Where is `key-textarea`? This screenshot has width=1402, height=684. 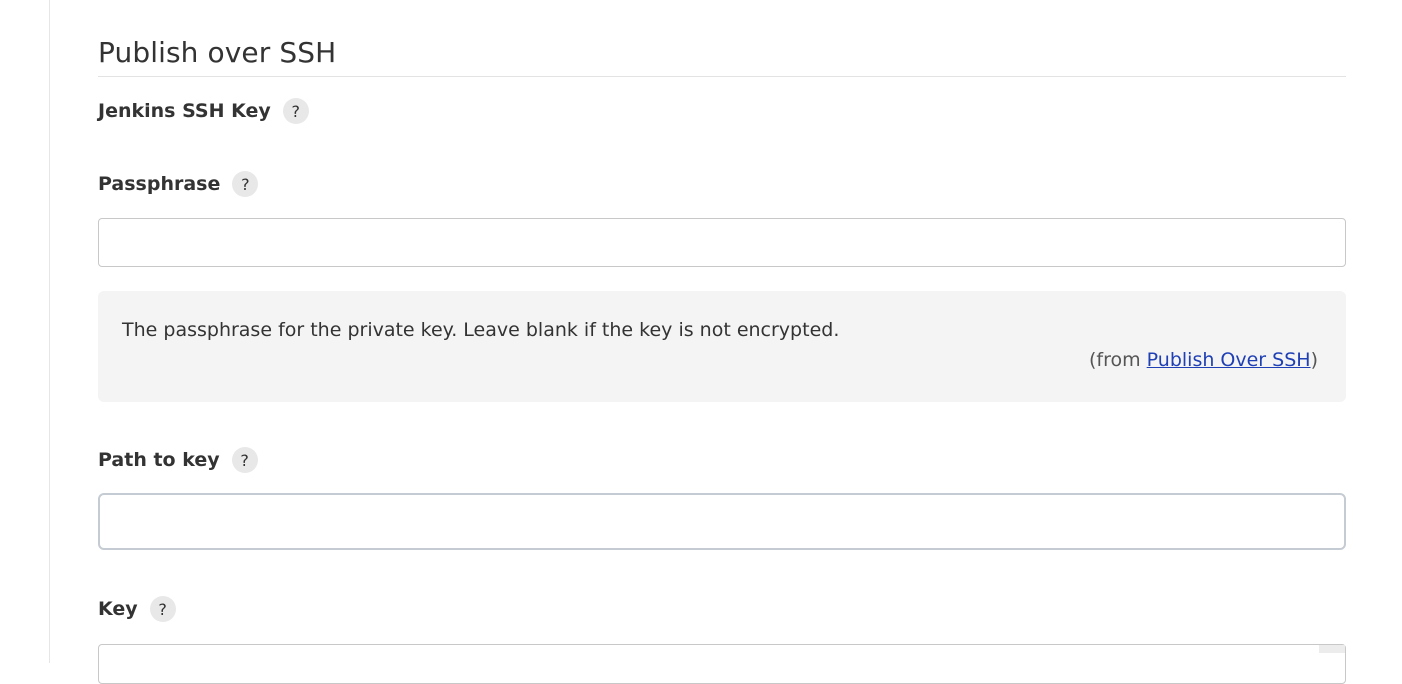
key-textarea is located at coordinates (722, 664).